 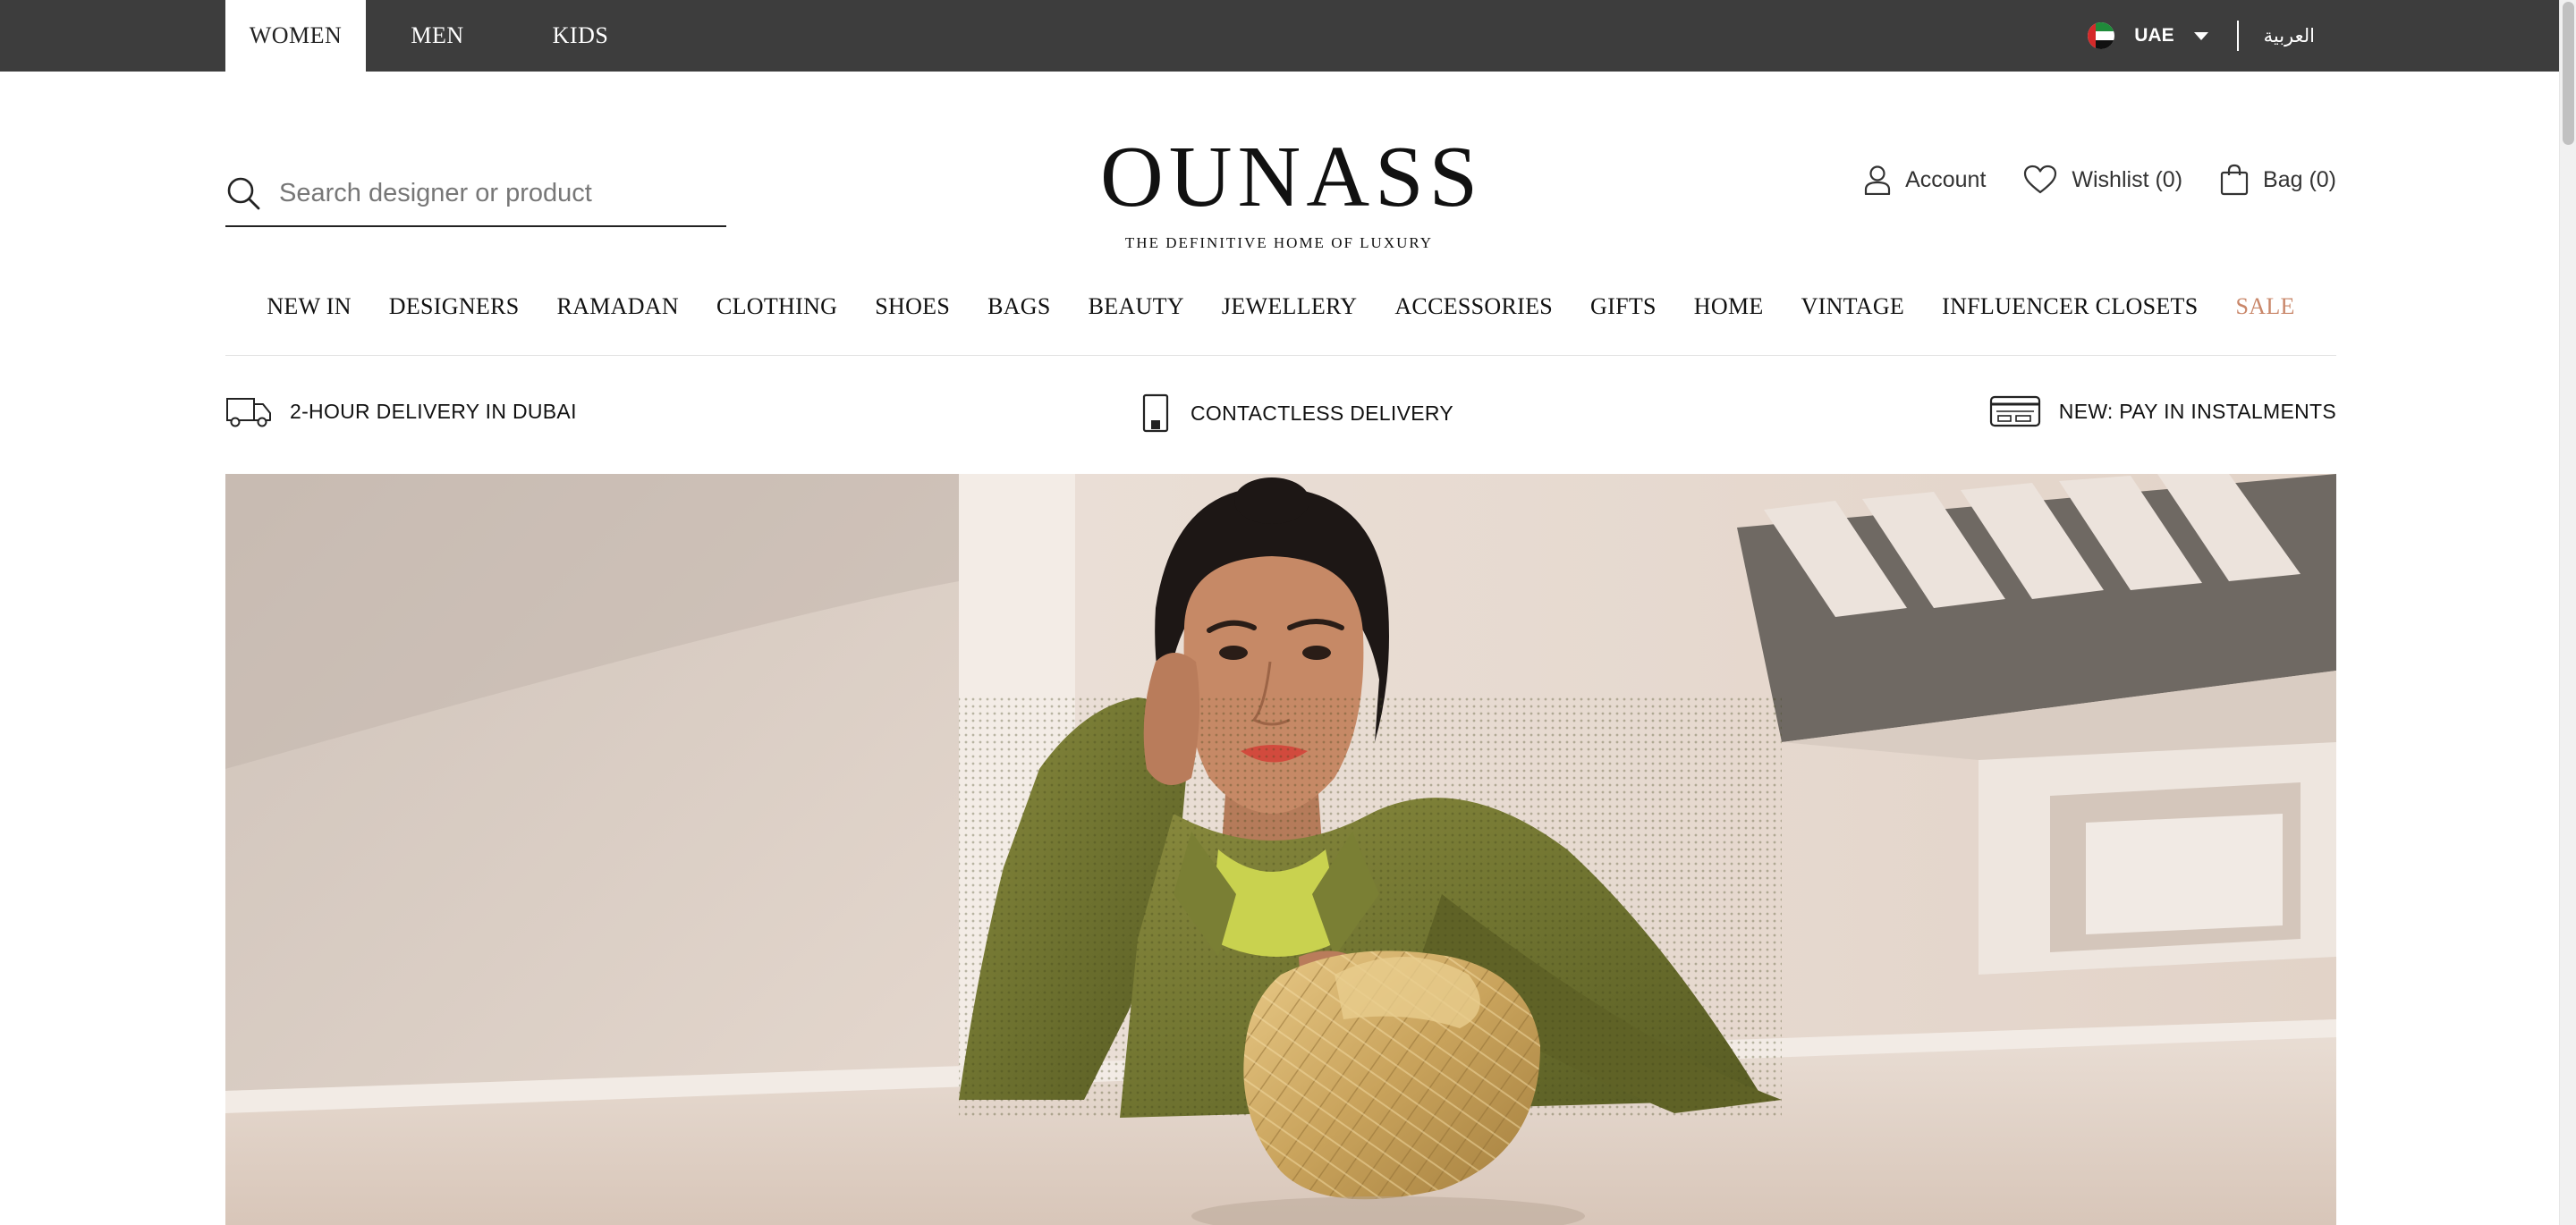 What do you see at coordinates (1322, 413) in the screenshot?
I see `usp-contactless-label: CONTACTLESS DELIVERY` at bounding box center [1322, 413].